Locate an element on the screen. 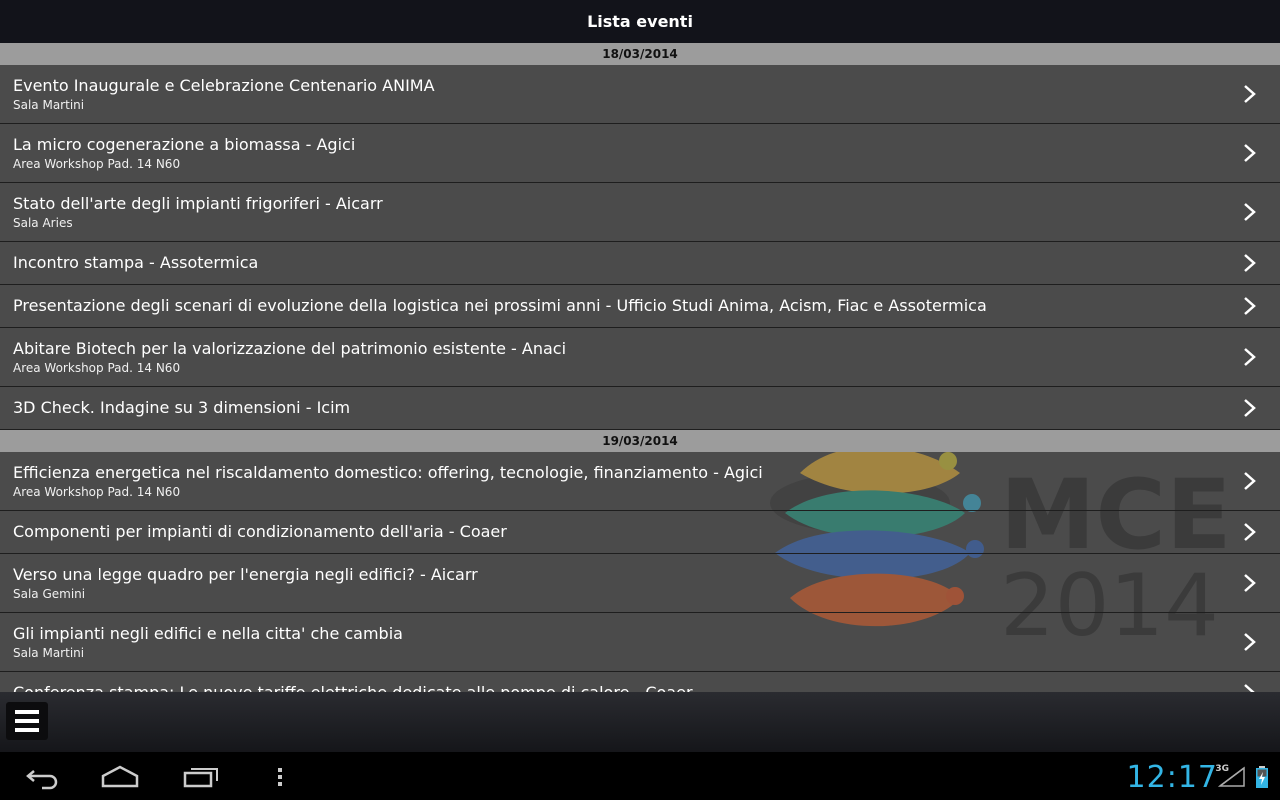 This screenshot has height=800, width=1280. date-label: 18/03/2014 is located at coordinates (640, 54).